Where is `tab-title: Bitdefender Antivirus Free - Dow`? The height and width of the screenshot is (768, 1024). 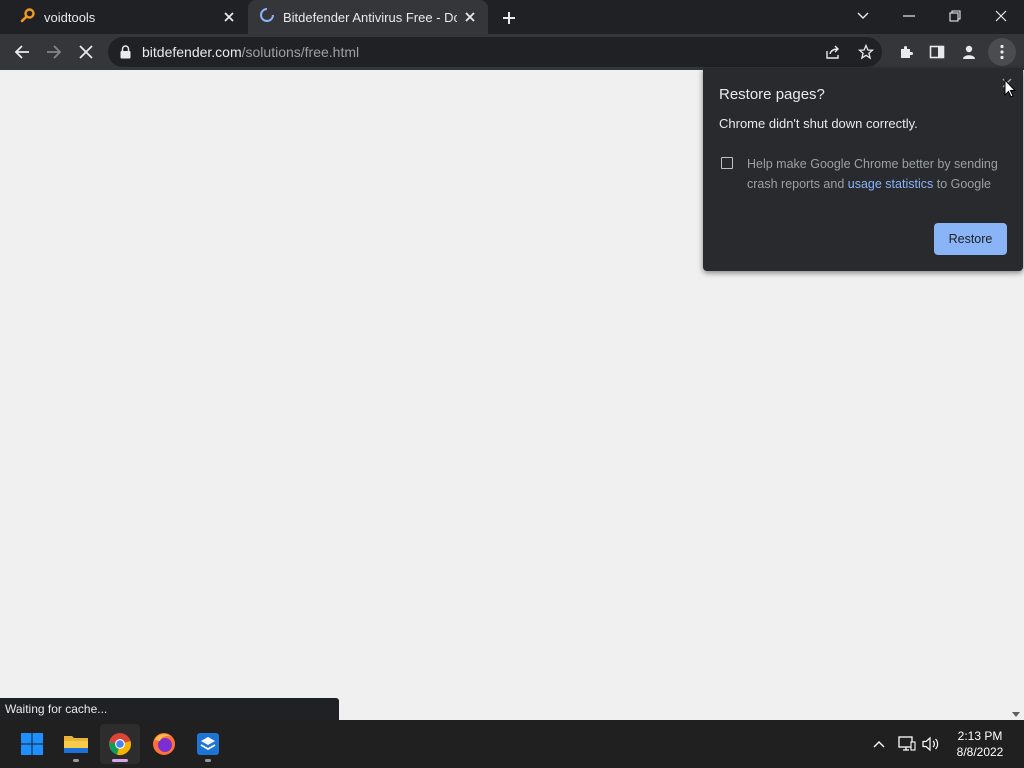 tab-title: Bitdefender Antivirus Free - Dow is located at coordinates (370, 17).